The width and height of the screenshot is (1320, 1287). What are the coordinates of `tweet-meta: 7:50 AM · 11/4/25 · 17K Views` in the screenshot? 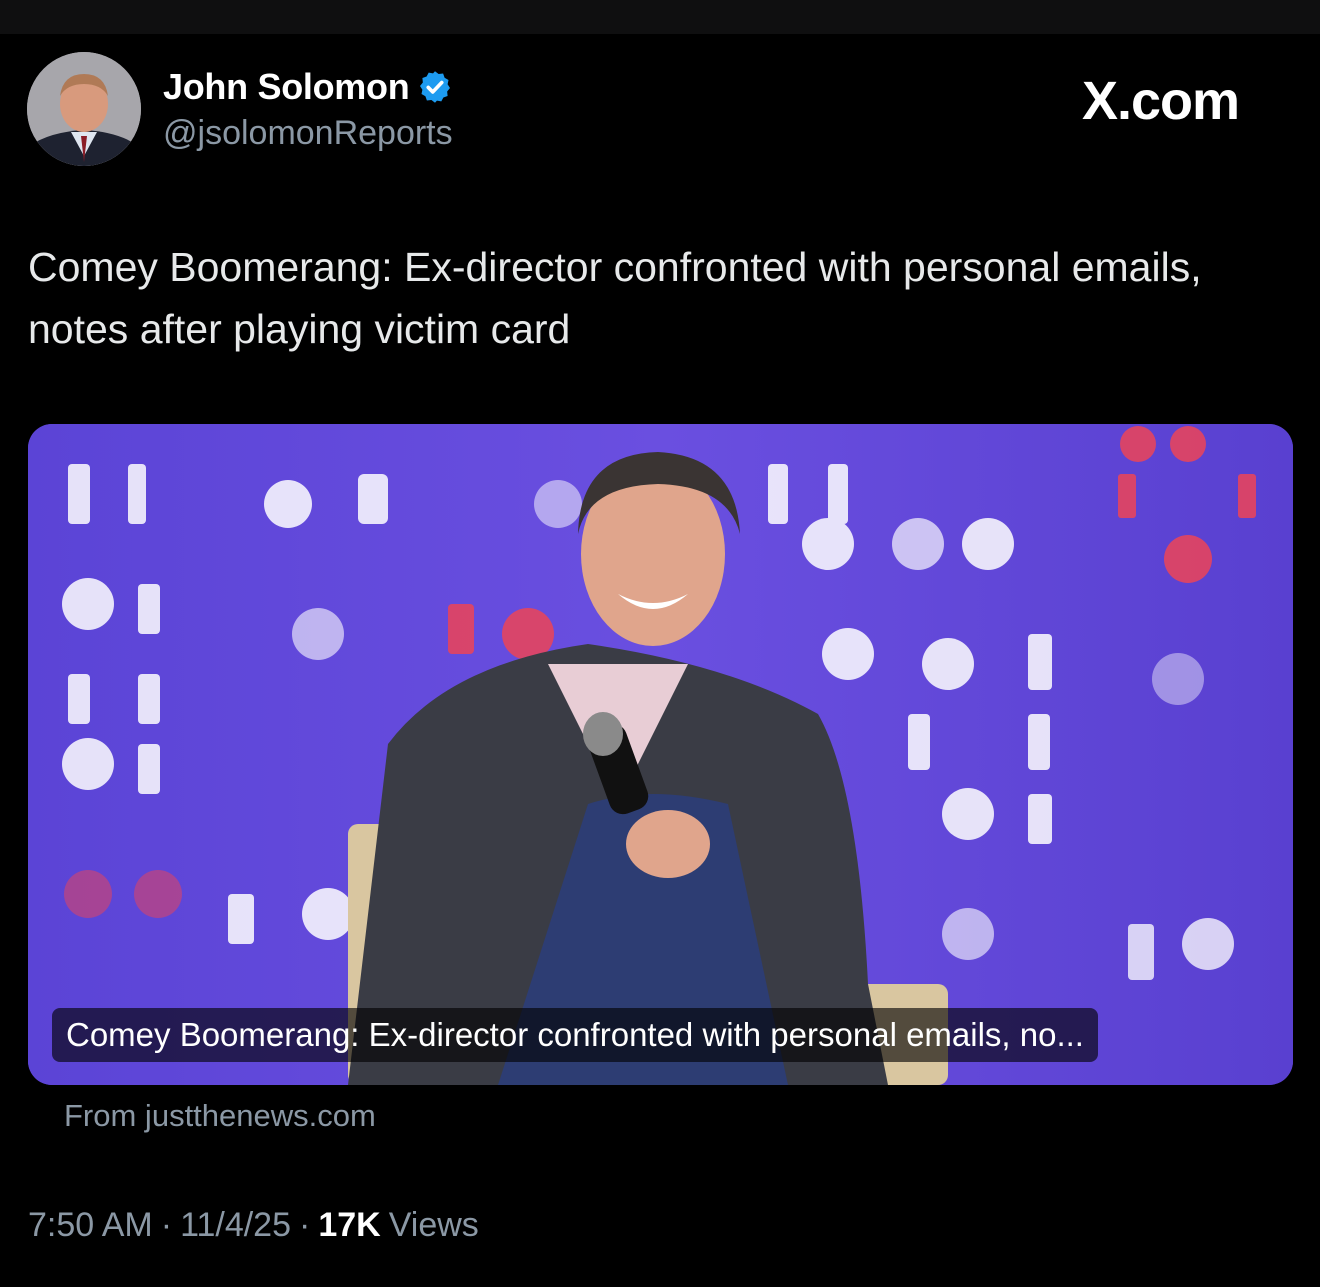 It's located at (253, 1225).